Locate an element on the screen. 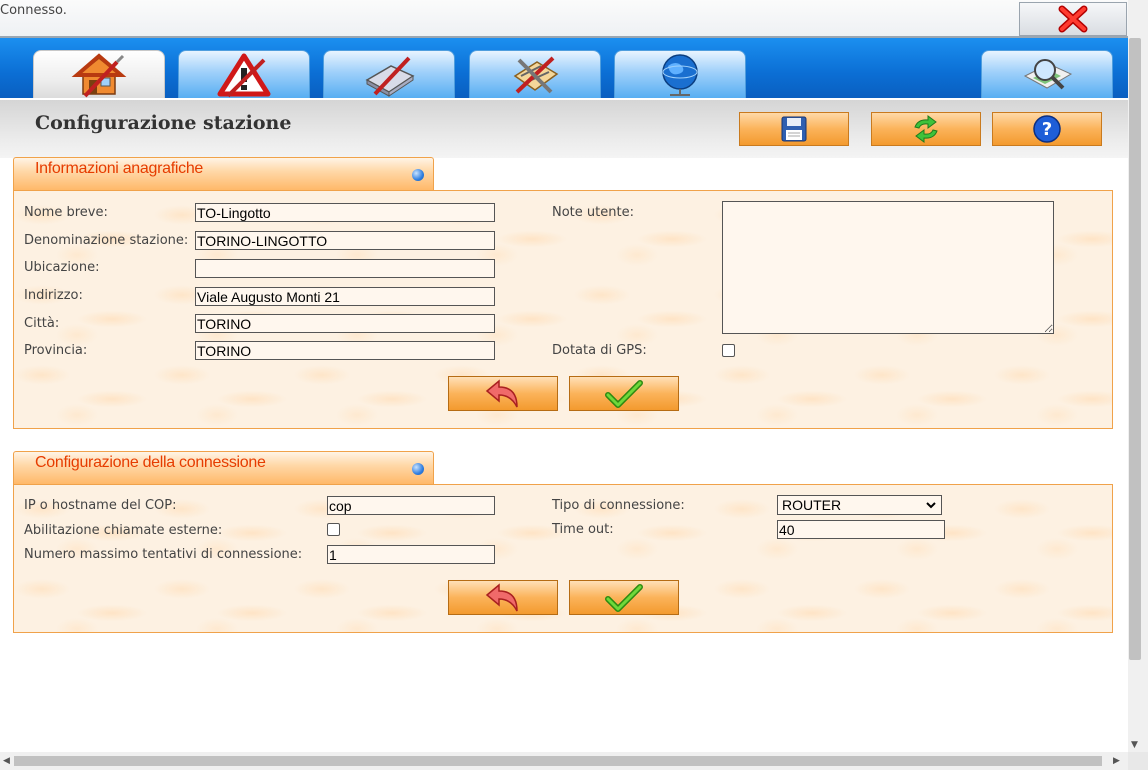 Image resolution: width=1148 pixels, height=770 pixels. horizontal-scroll-thumb is located at coordinates (558, 761).